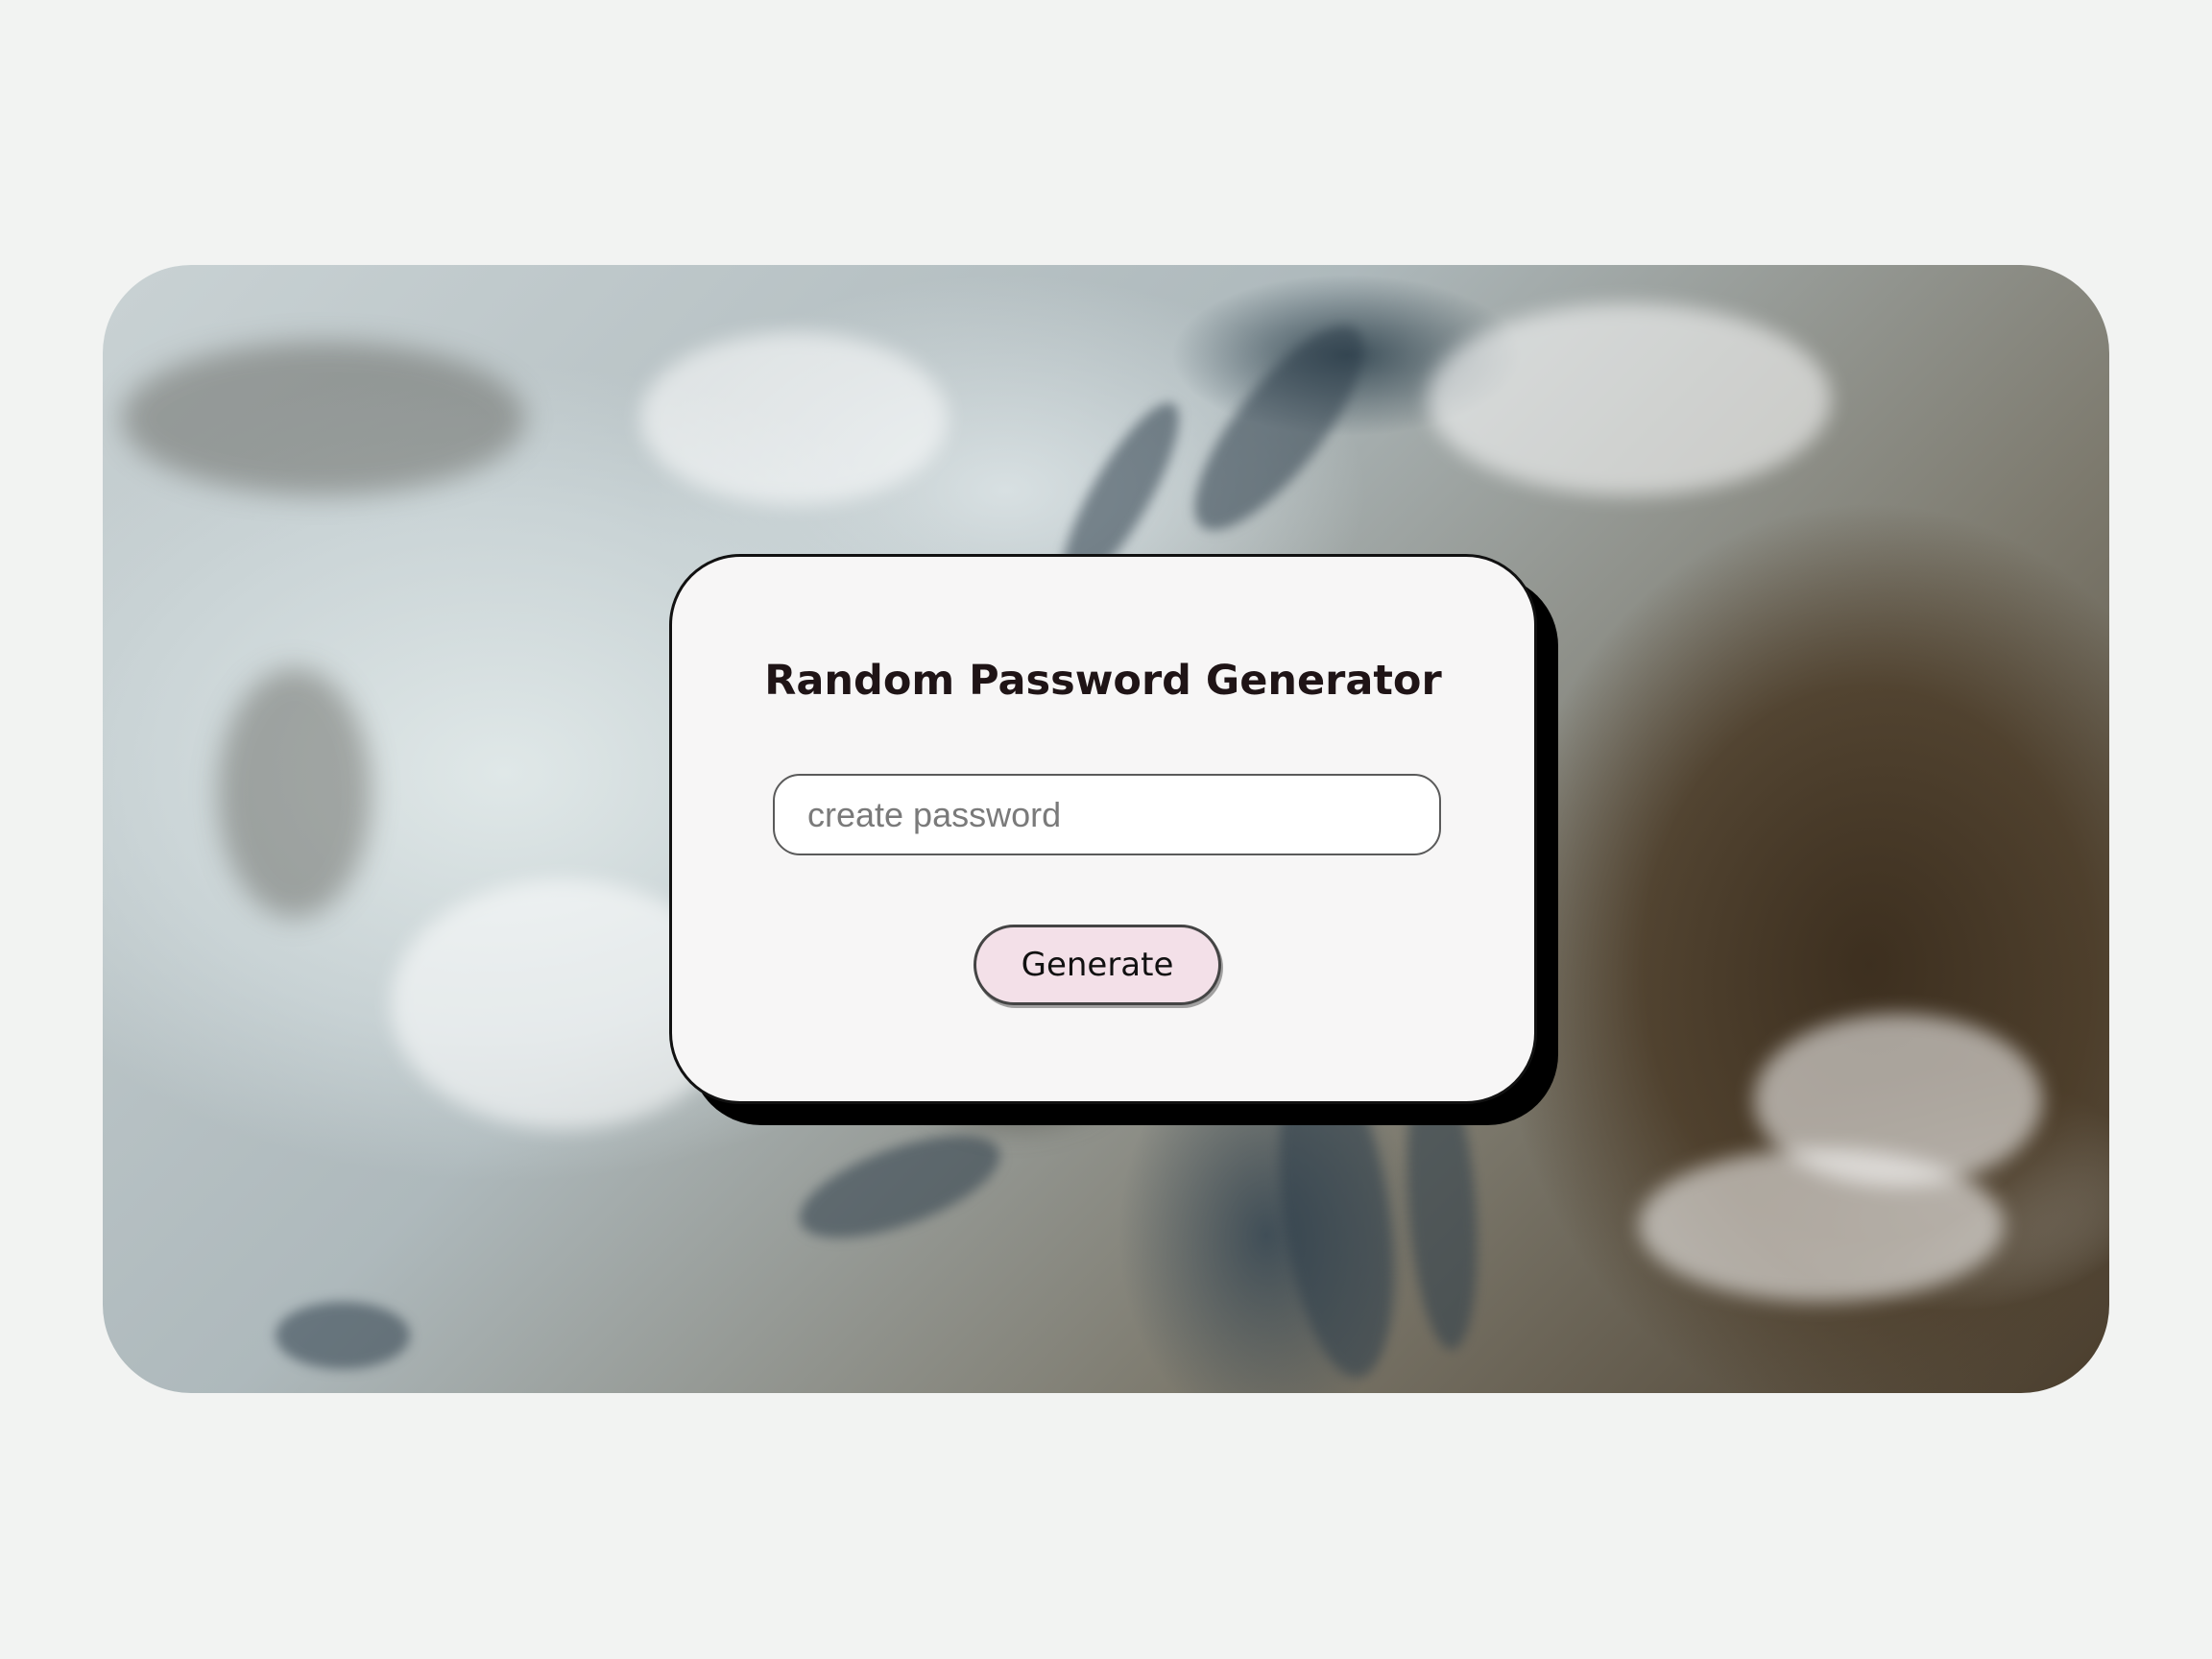  Describe the element at coordinates (1103, 681) in the screenshot. I see `app-title: Random Password Generator` at that location.